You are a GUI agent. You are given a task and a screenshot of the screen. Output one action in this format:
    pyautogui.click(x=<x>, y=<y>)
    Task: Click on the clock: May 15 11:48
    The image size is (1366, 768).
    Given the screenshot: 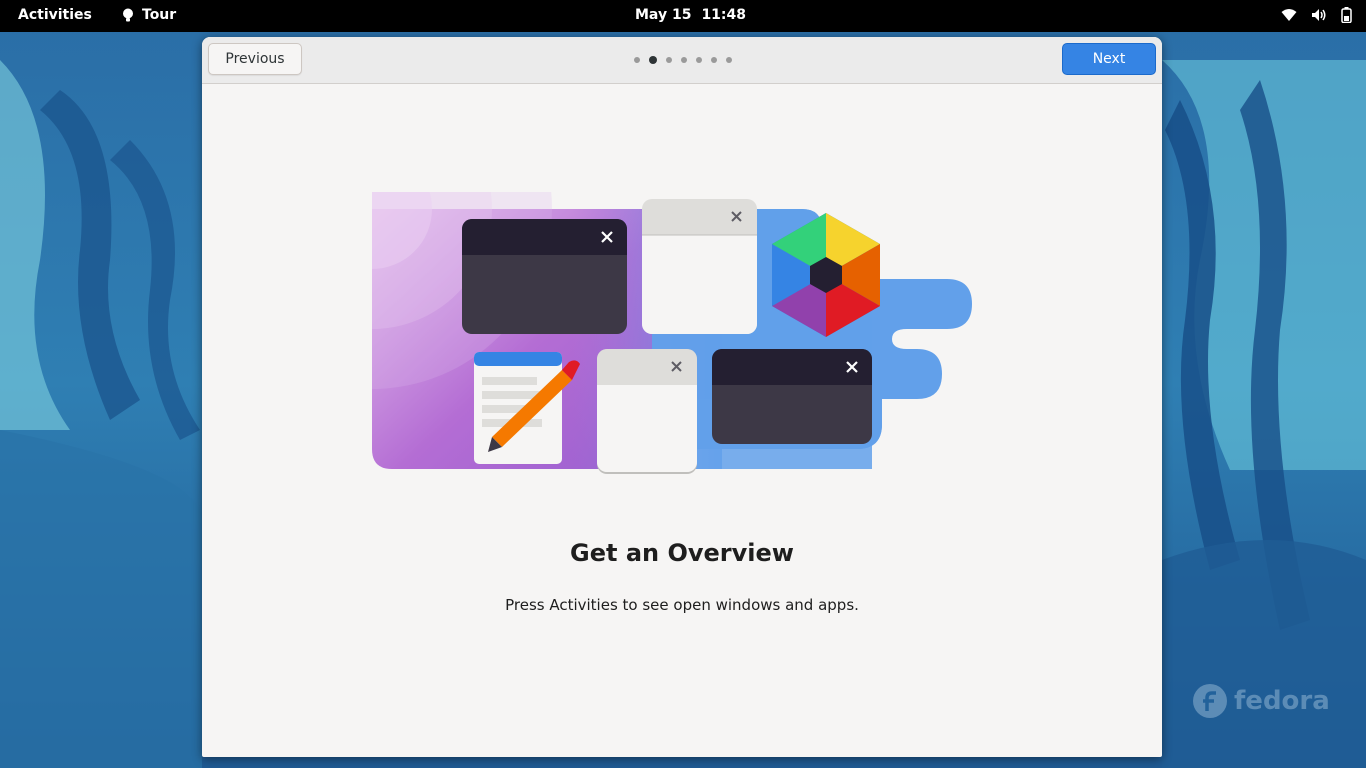 What is the action you would take?
    pyautogui.click(x=690, y=15)
    